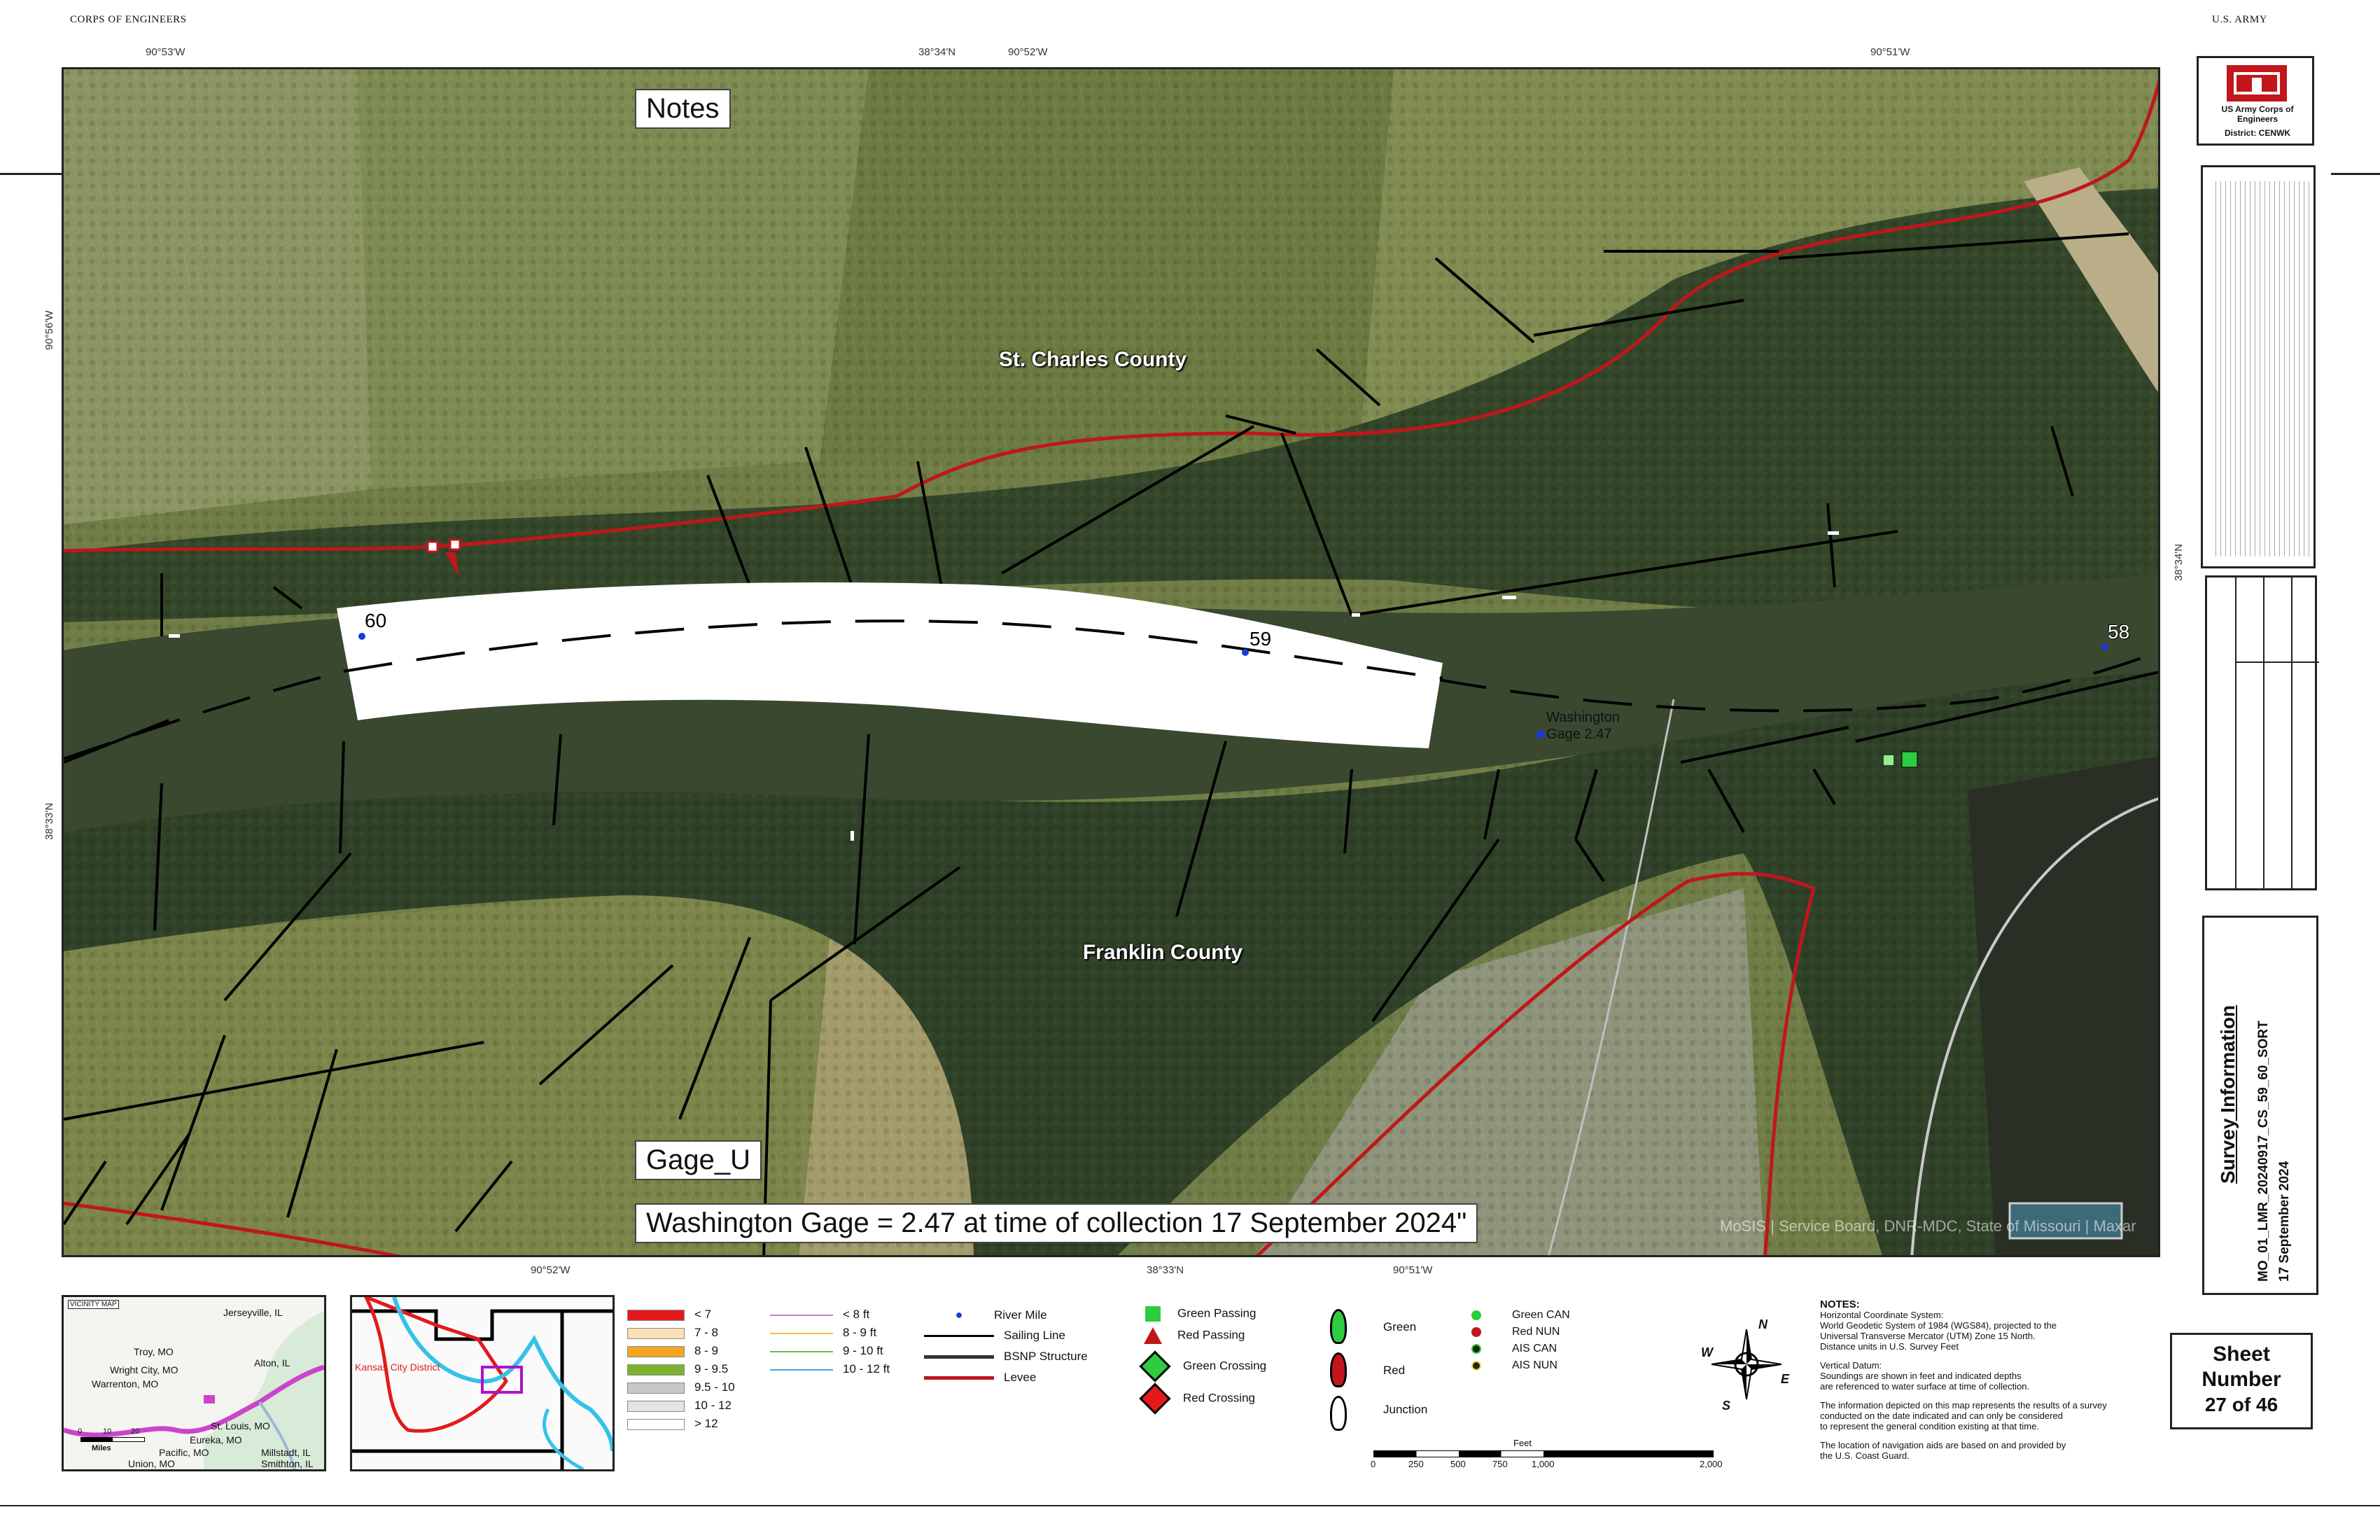 Image resolution: width=2380 pixels, height=1540 pixels. I want to click on sheet-number-box: Sheet Number 27 of 46, so click(2241, 1381).